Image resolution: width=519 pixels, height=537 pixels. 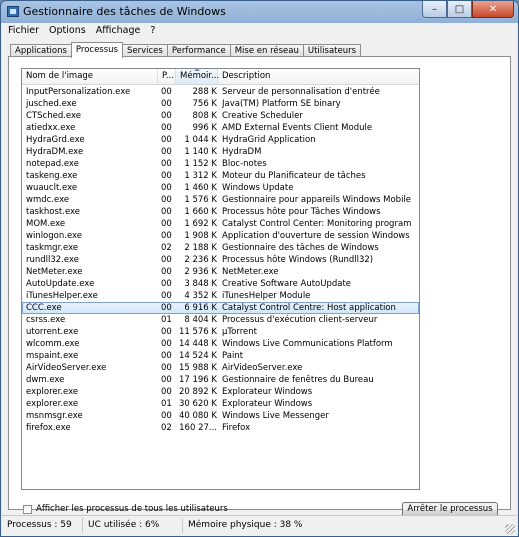 I want to click on process-row: mspaint.exe 00 14 524 K Paint, so click(x=220, y=356).